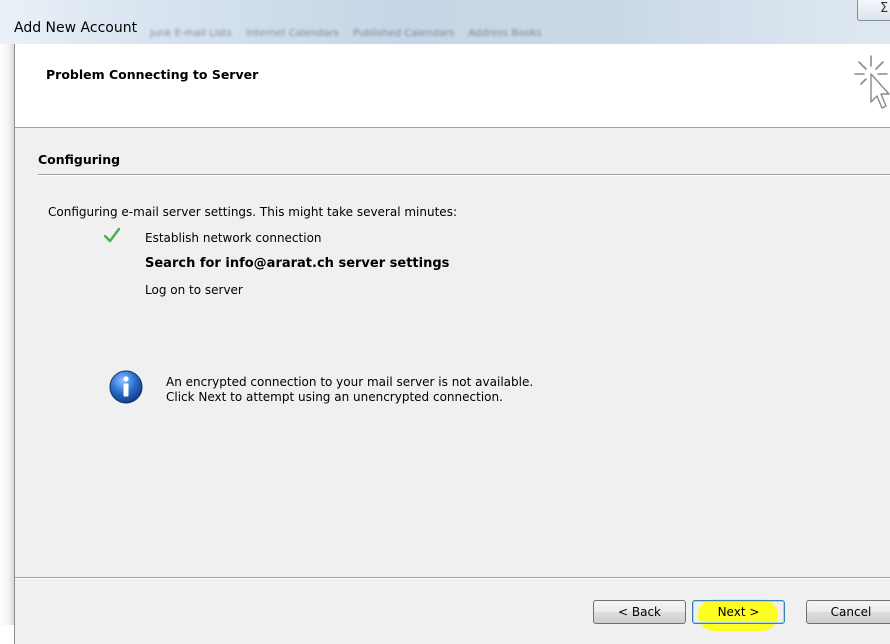  Describe the element at coordinates (292, 33) in the screenshot. I see `background-tab: Internet Calendars` at that location.